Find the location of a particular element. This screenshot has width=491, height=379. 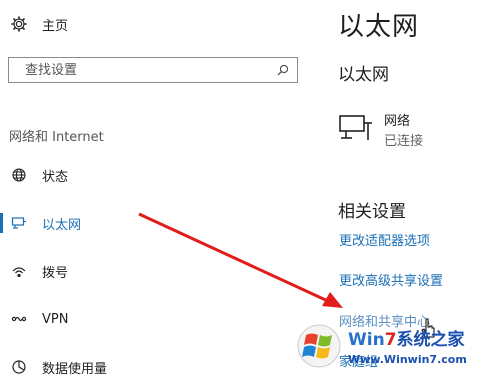

search-icon is located at coordinates (283, 70).